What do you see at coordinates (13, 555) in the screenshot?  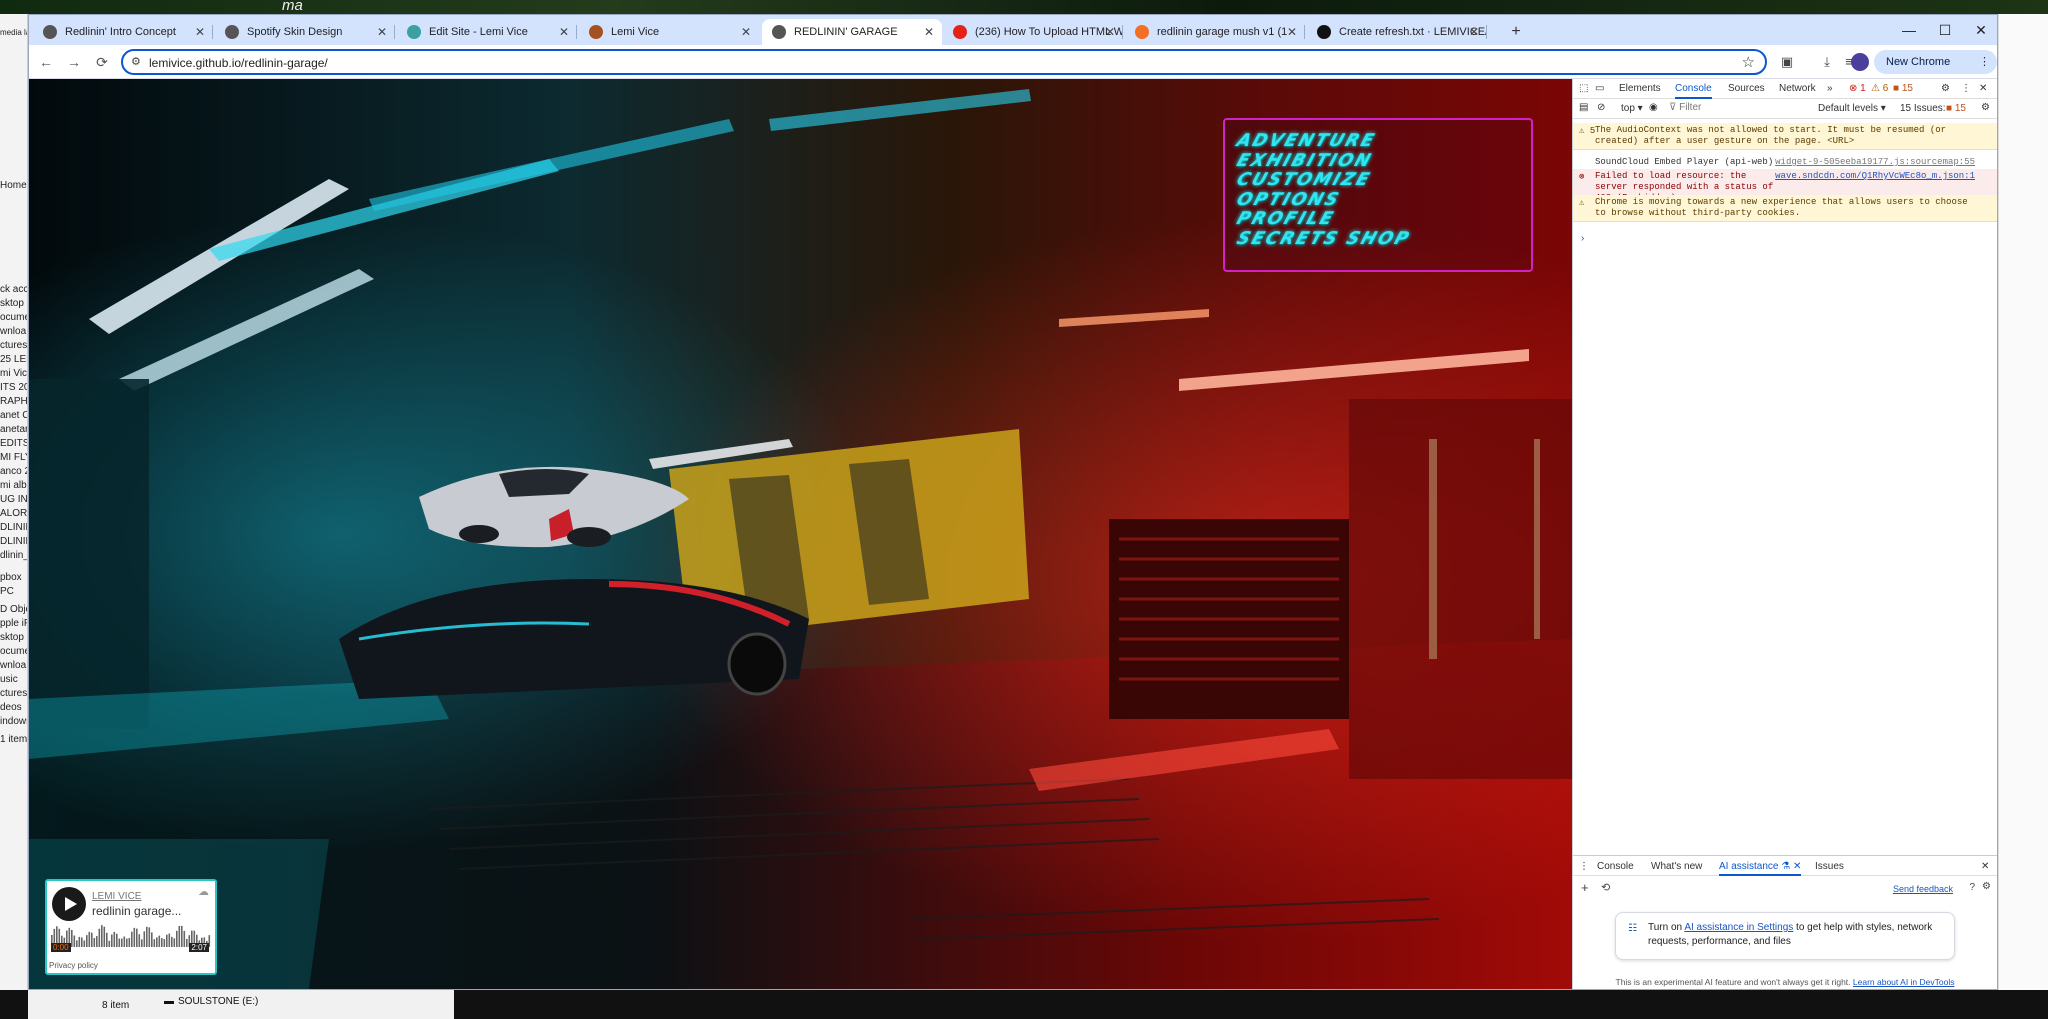 I see `explorer-nav-item: dlinin_g` at bounding box center [13, 555].